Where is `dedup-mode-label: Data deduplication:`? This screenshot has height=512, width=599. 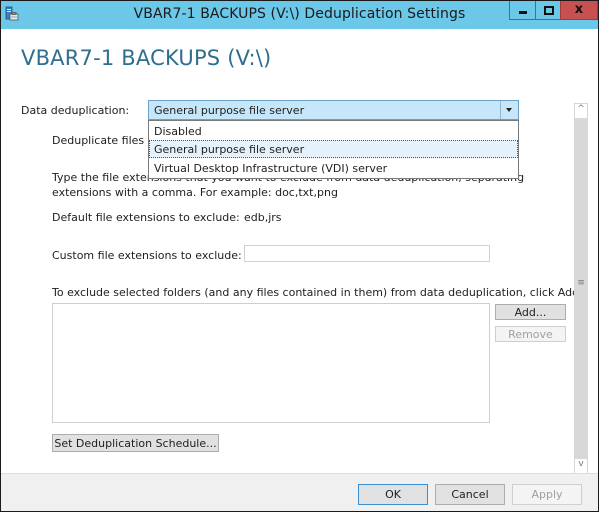
dedup-mode-label: Data deduplication: is located at coordinates (75, 110).